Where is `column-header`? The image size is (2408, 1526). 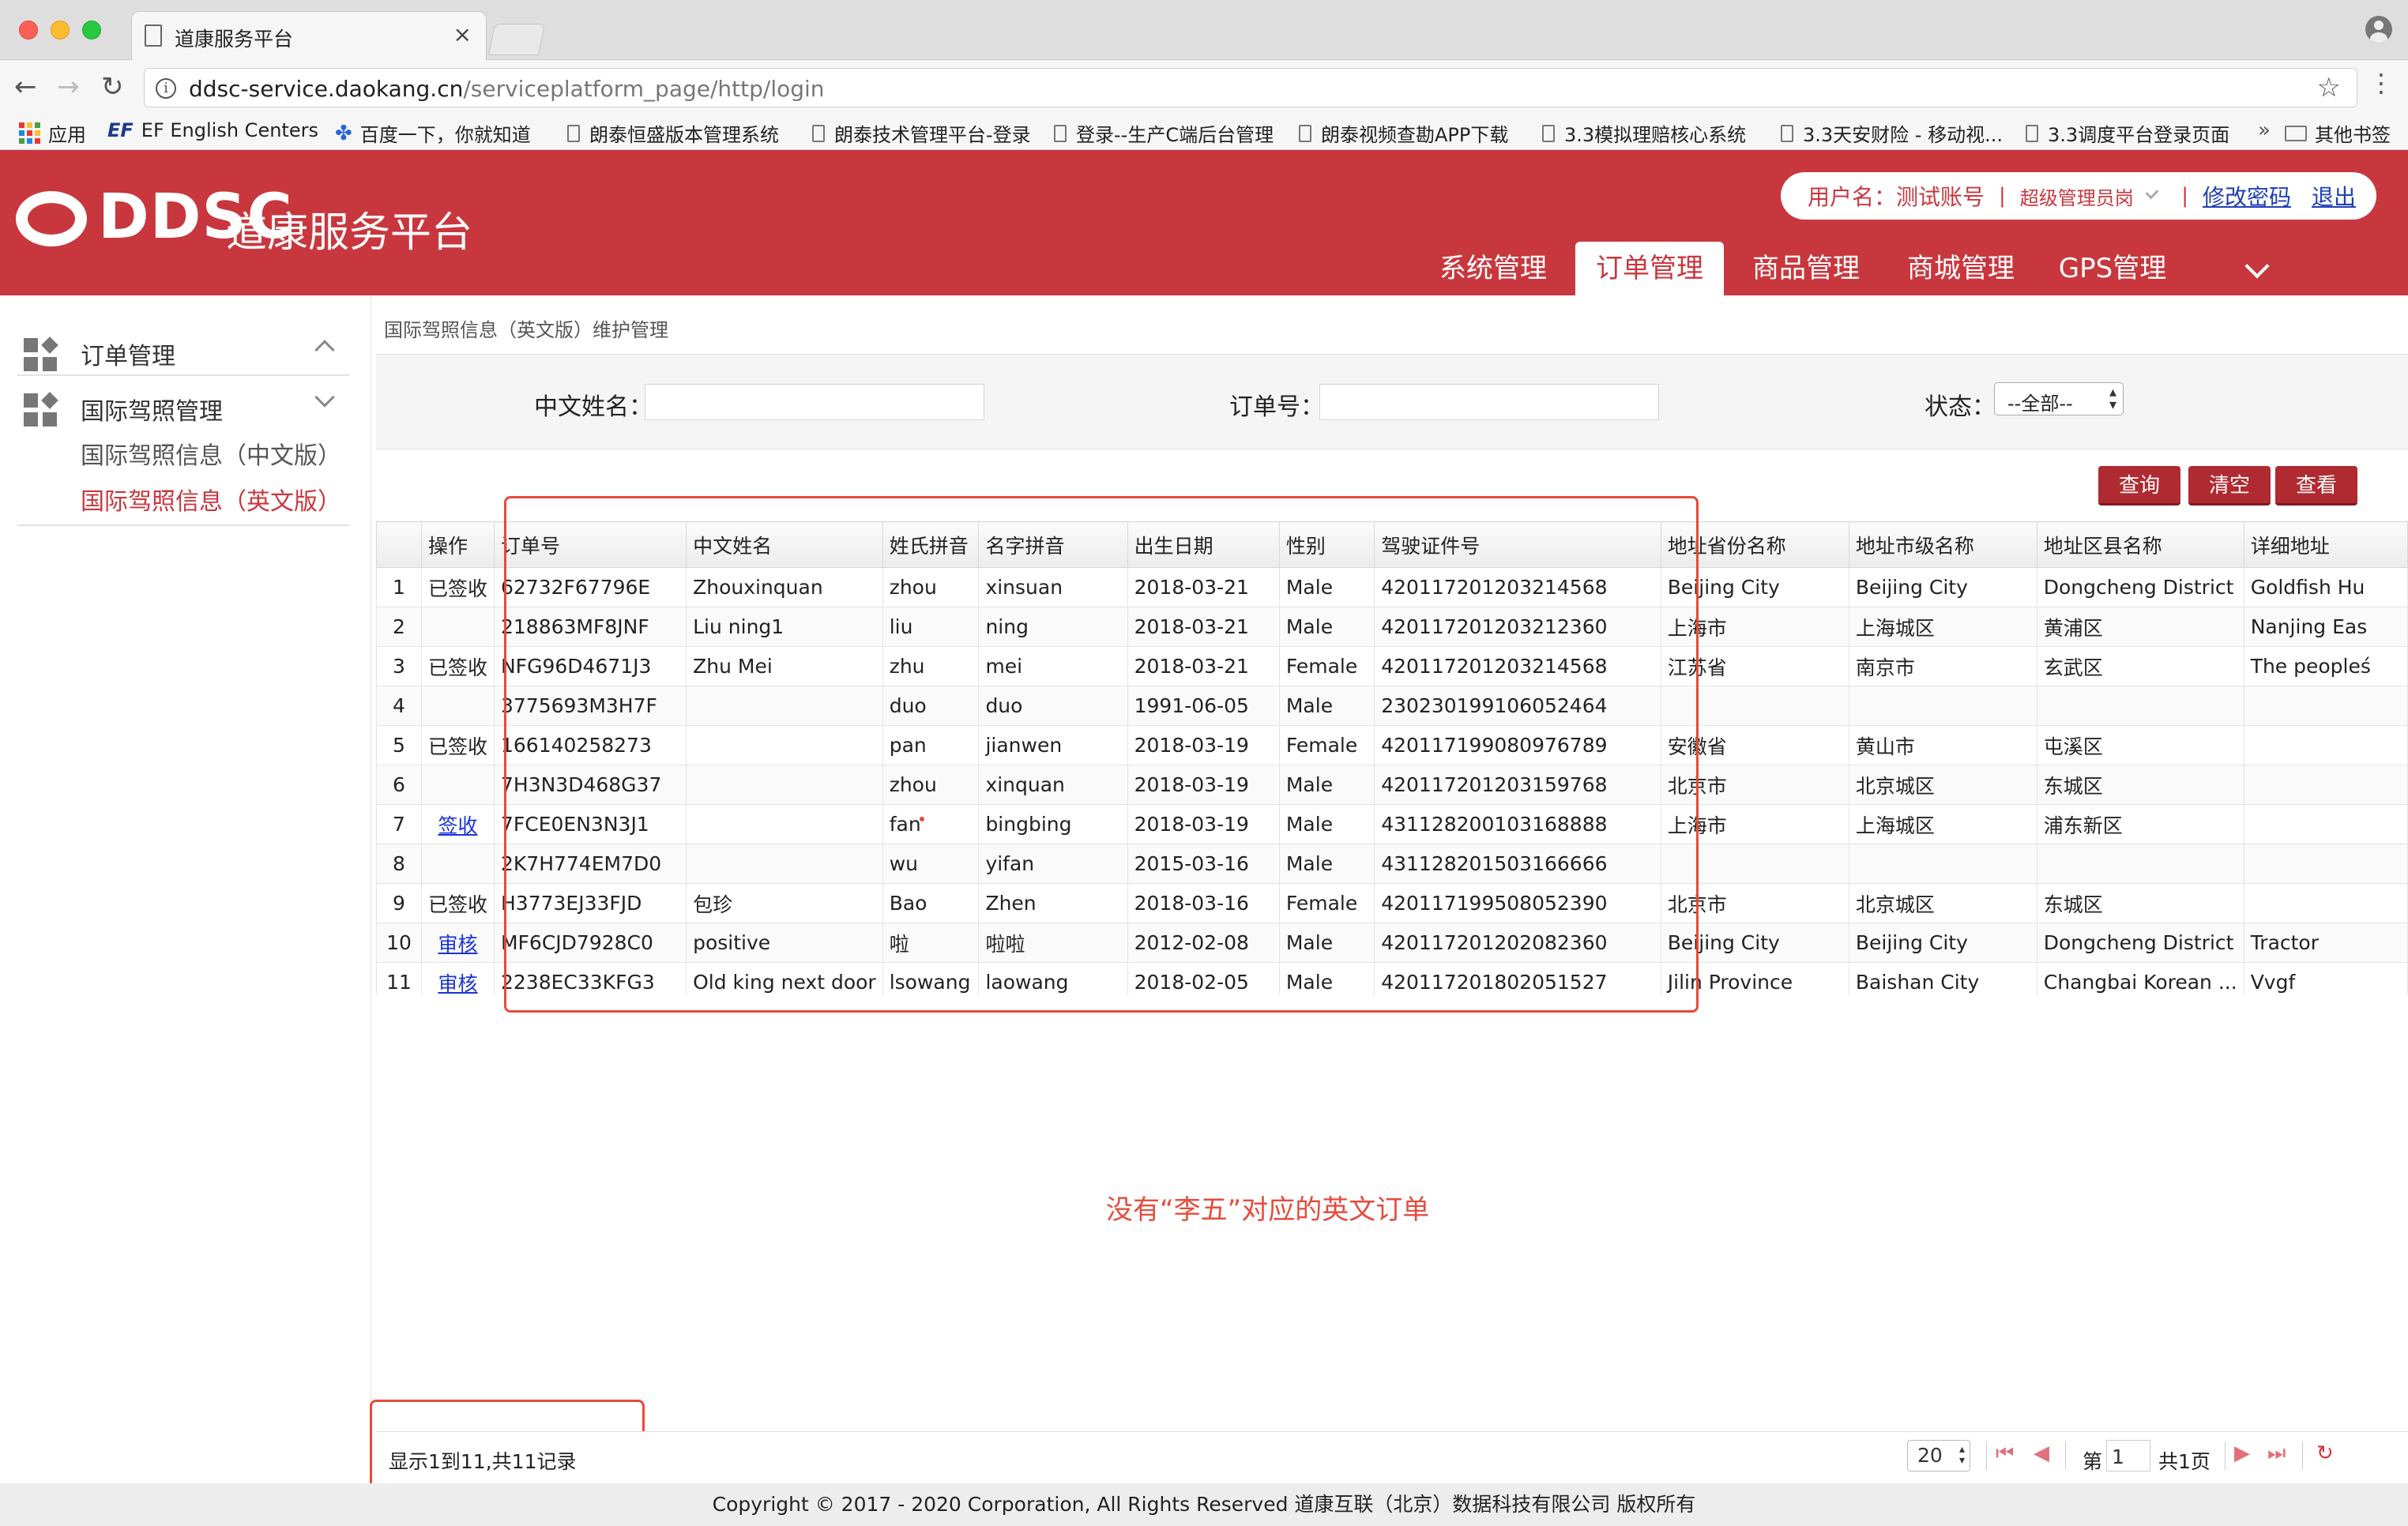 column-header is located at coordinates (399, 544).